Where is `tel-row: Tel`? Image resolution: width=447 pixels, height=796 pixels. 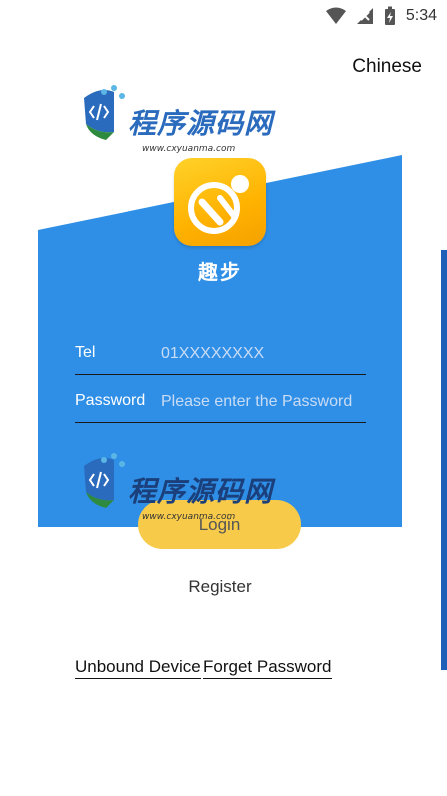
tel-row: Tel is located at coordinates (220, 354).